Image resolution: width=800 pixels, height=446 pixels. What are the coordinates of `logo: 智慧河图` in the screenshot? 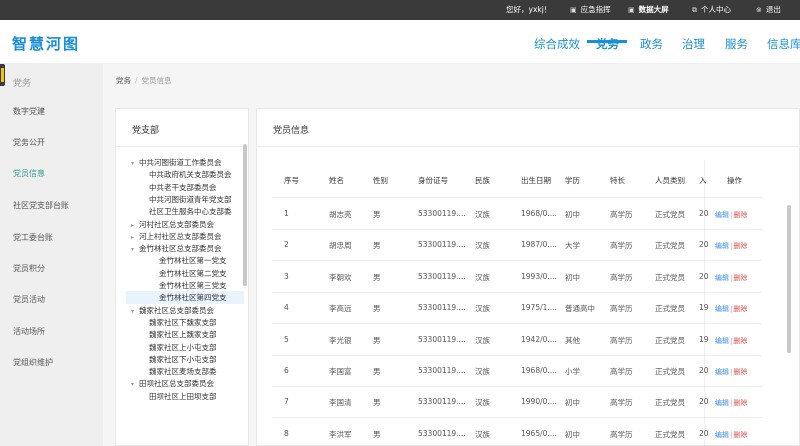 It's located at (46, 44).